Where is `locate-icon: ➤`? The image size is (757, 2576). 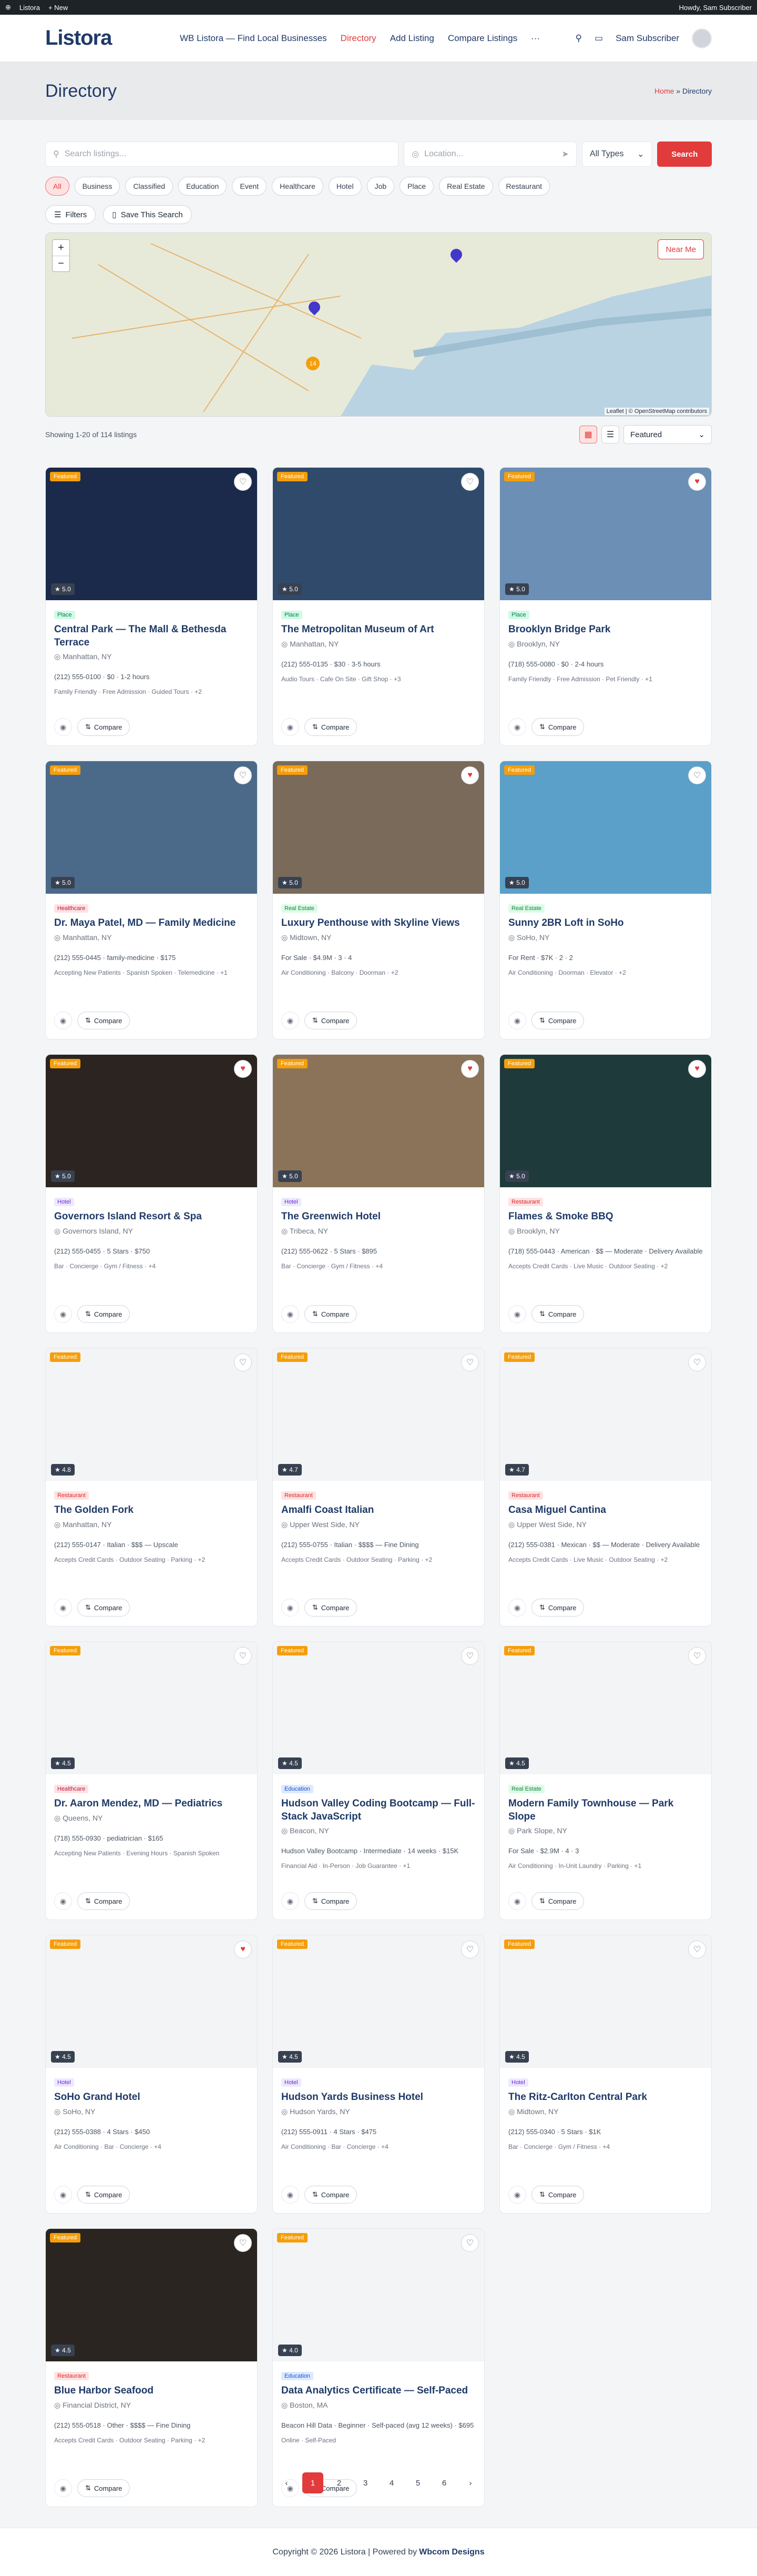
locate-icon: ➤ is located at coordinates (565, 154).